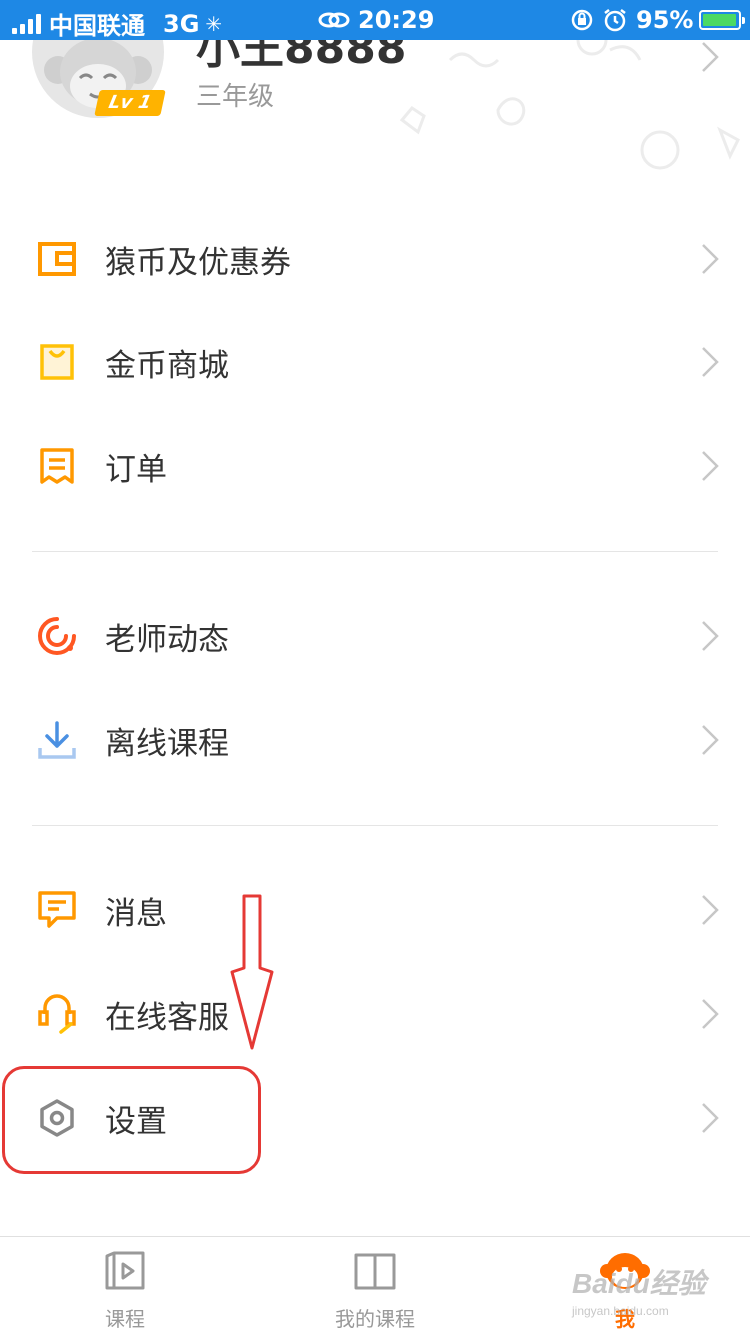 This screenshot has width=750, height=1334. I want to click on menu-item-orders: 订单, so click(375, 466).